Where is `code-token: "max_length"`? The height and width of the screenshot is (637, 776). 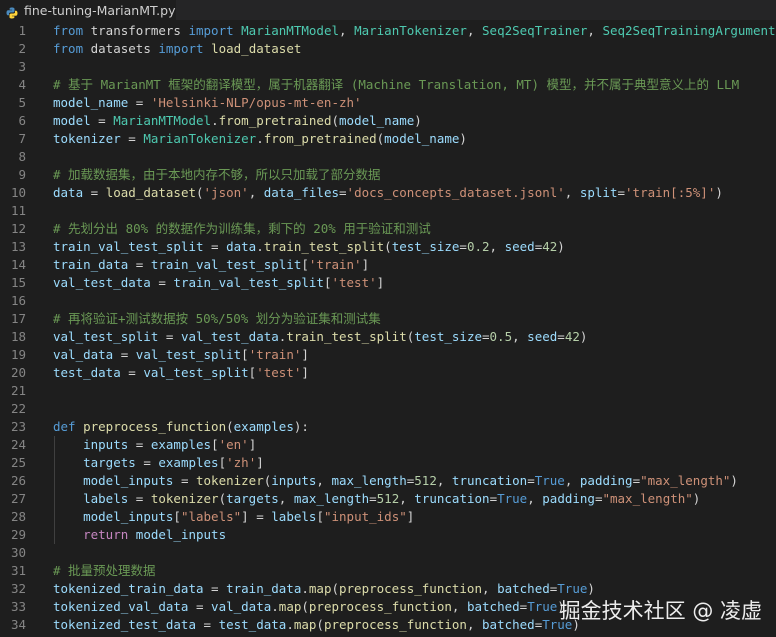 code-token: "max_length" is located at coordinates (685, 480).